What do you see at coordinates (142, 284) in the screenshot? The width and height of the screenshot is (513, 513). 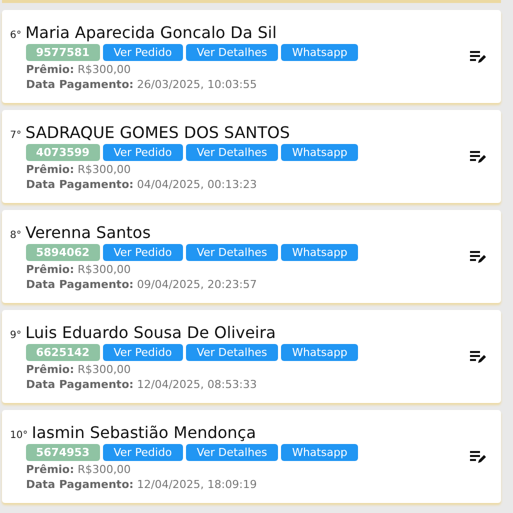 I see `payment-date-text: Data Pagamento: 09/04/2025, 20:23:57` at bounding box center [142, 284].